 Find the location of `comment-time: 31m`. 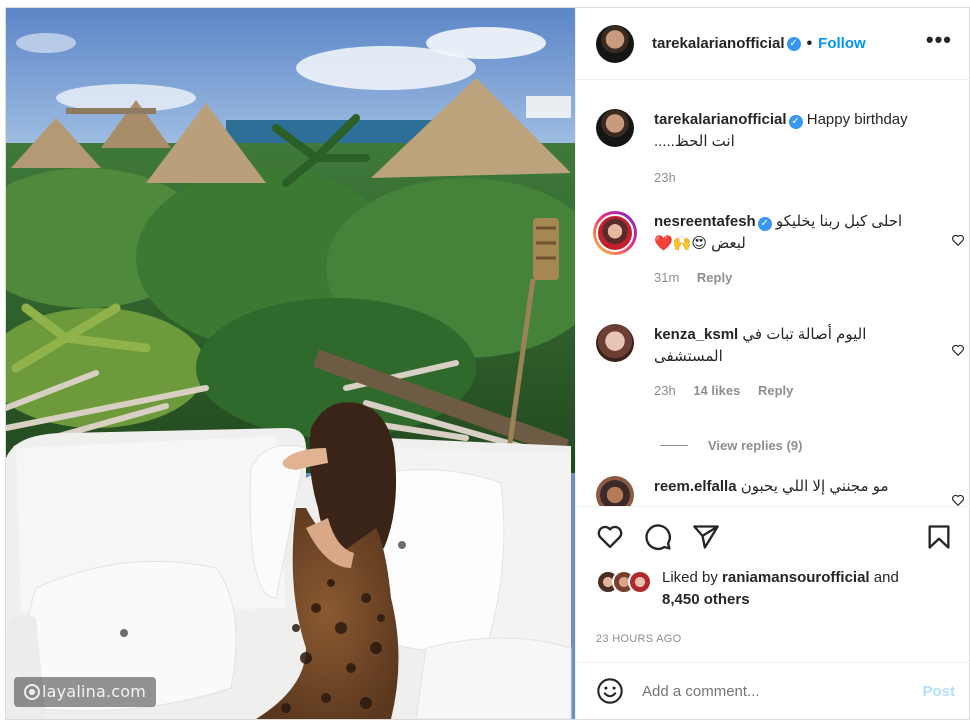

comment-time: 31m is located at coordinates (666, 277).